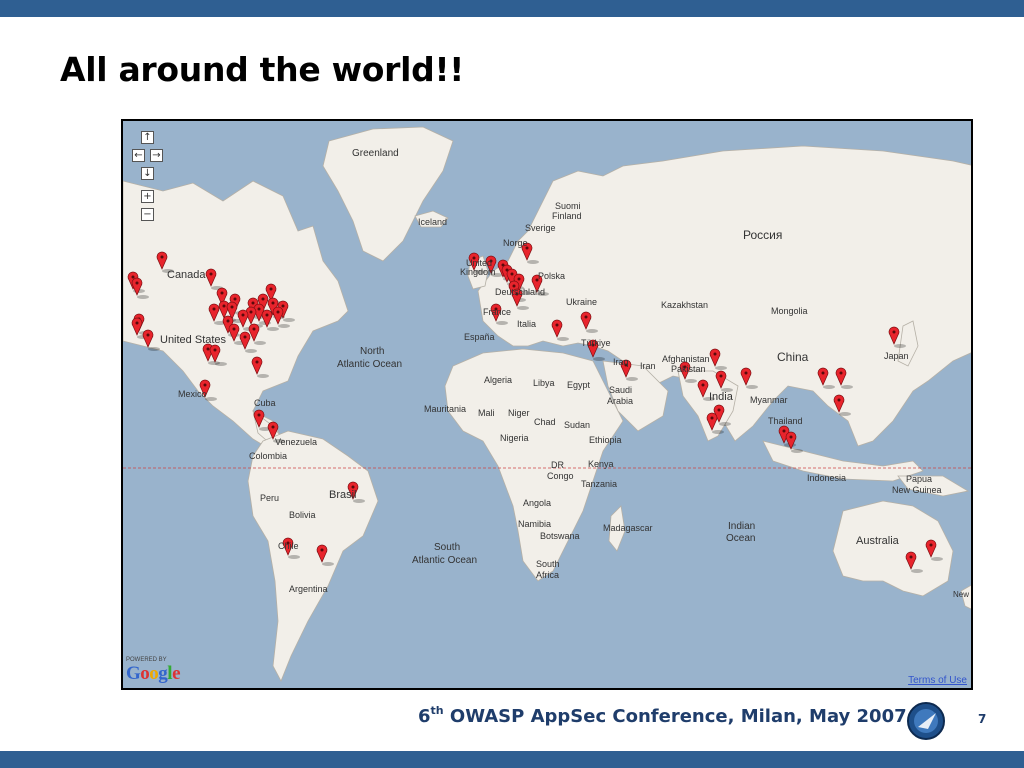 Image resolution: width=1024 pixels, height=768 pixels. I want to click on label-deutschland: Deutschland, so click(520, 292).